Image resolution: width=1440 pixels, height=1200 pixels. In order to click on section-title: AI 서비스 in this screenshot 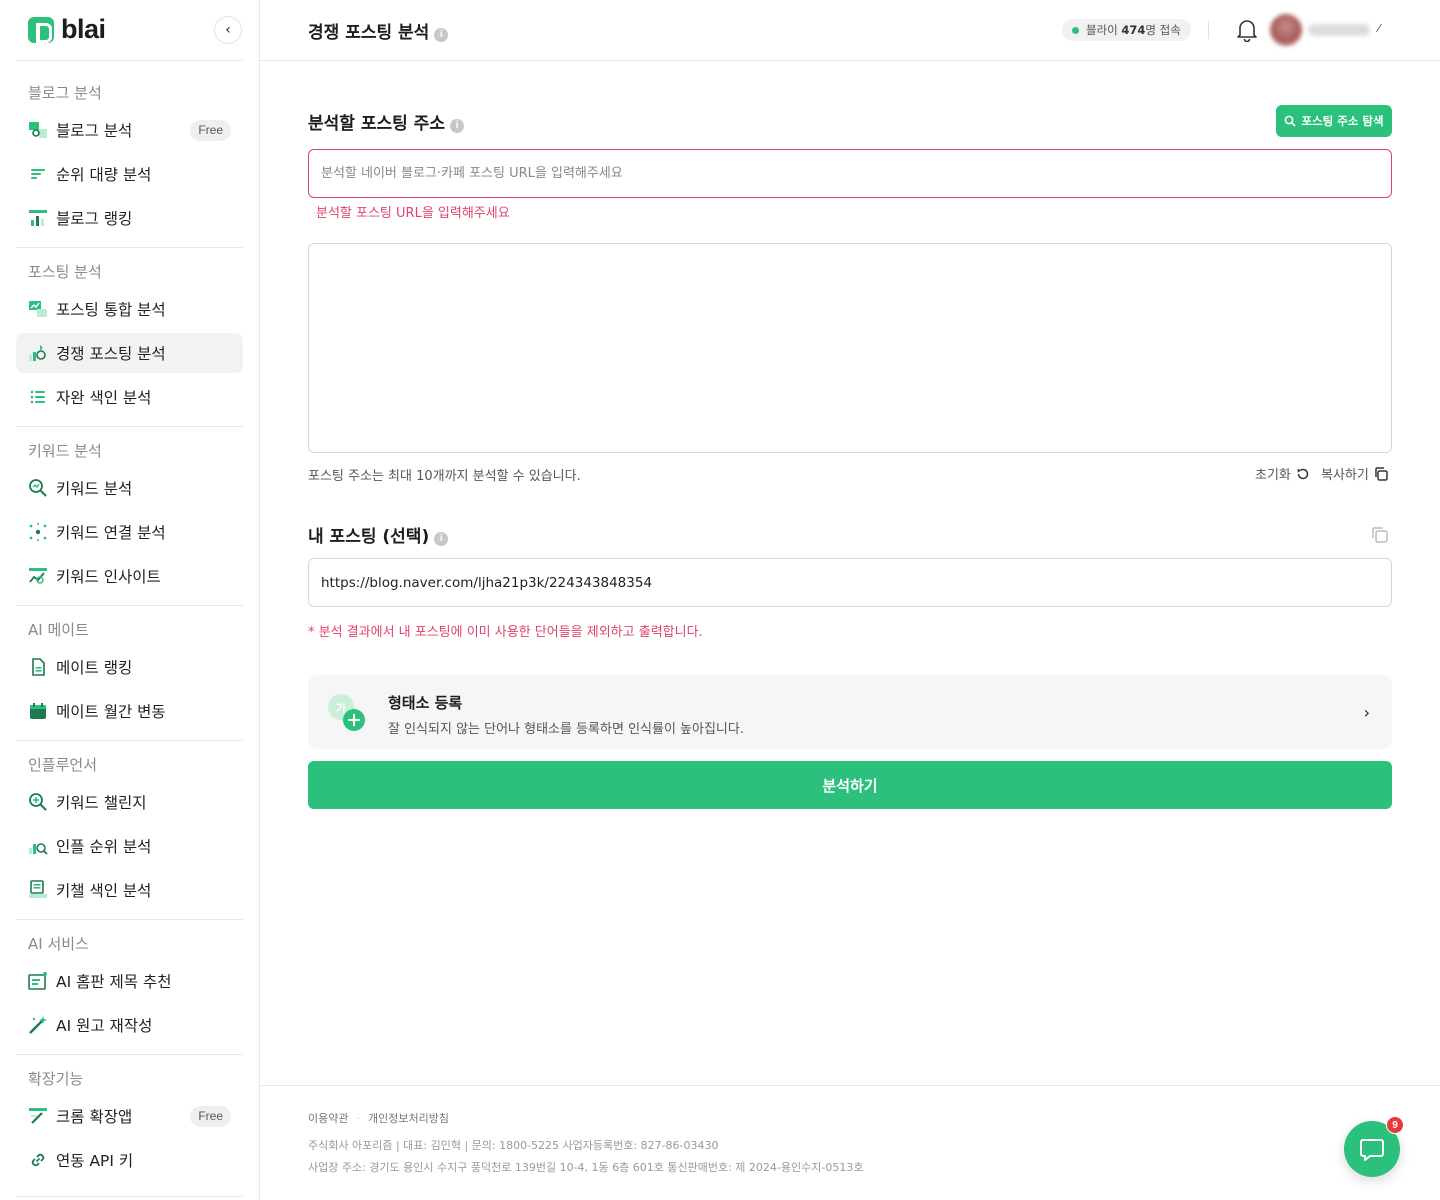, I will do `click(58, 944)`.